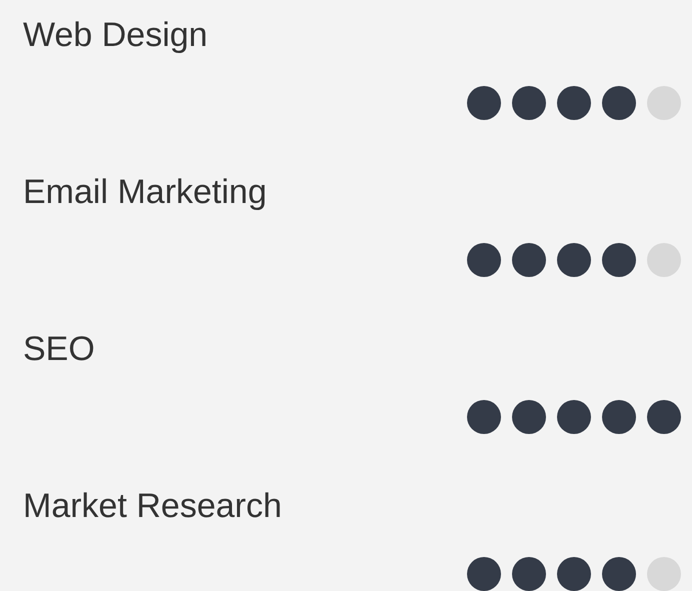  What do you see at coordinates (59, 349) in the screenshot?
I see `skill-name: SEO` at bounding box center [59, 349].